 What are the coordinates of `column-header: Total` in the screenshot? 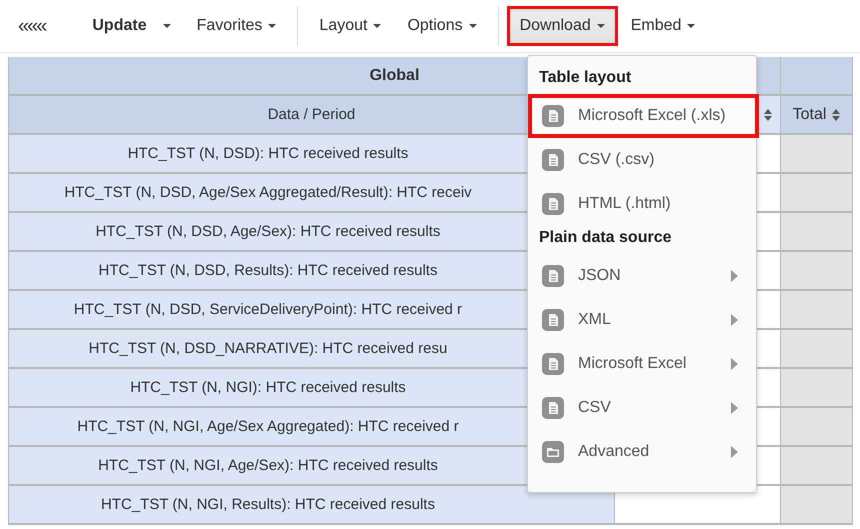 It's located at (817, 115).